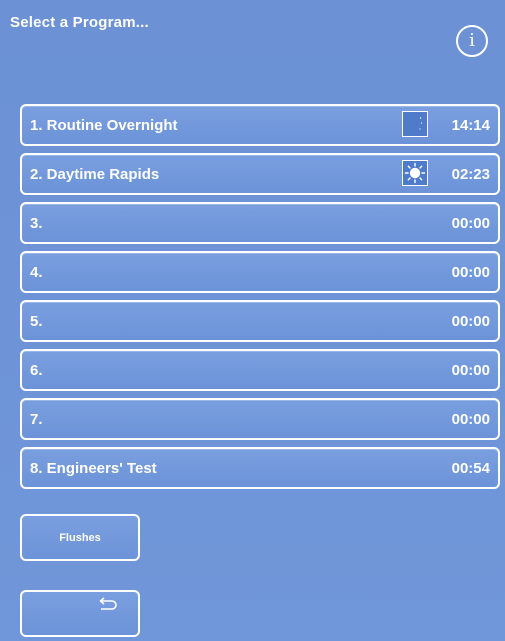  I want to click on program-name: 2. Daytime Rapids, so click(95, 174).